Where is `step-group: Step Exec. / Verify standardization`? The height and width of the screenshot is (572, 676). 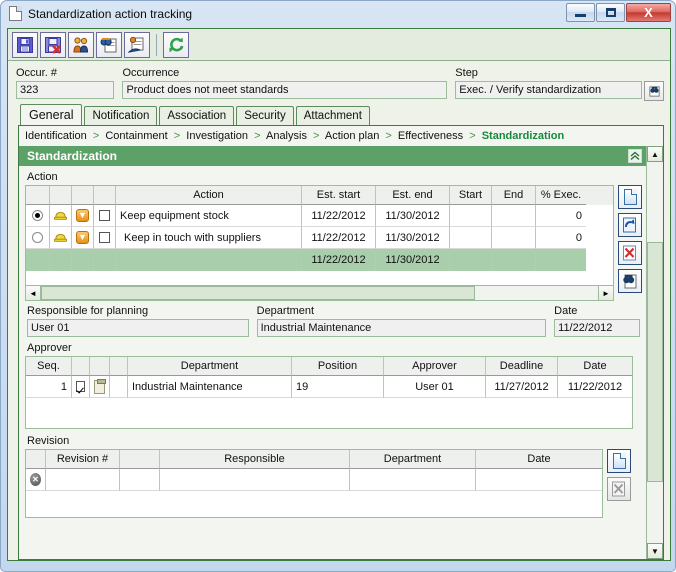
step-group: Step Exec. / Verify standardization is located at coordinates (559, 84).